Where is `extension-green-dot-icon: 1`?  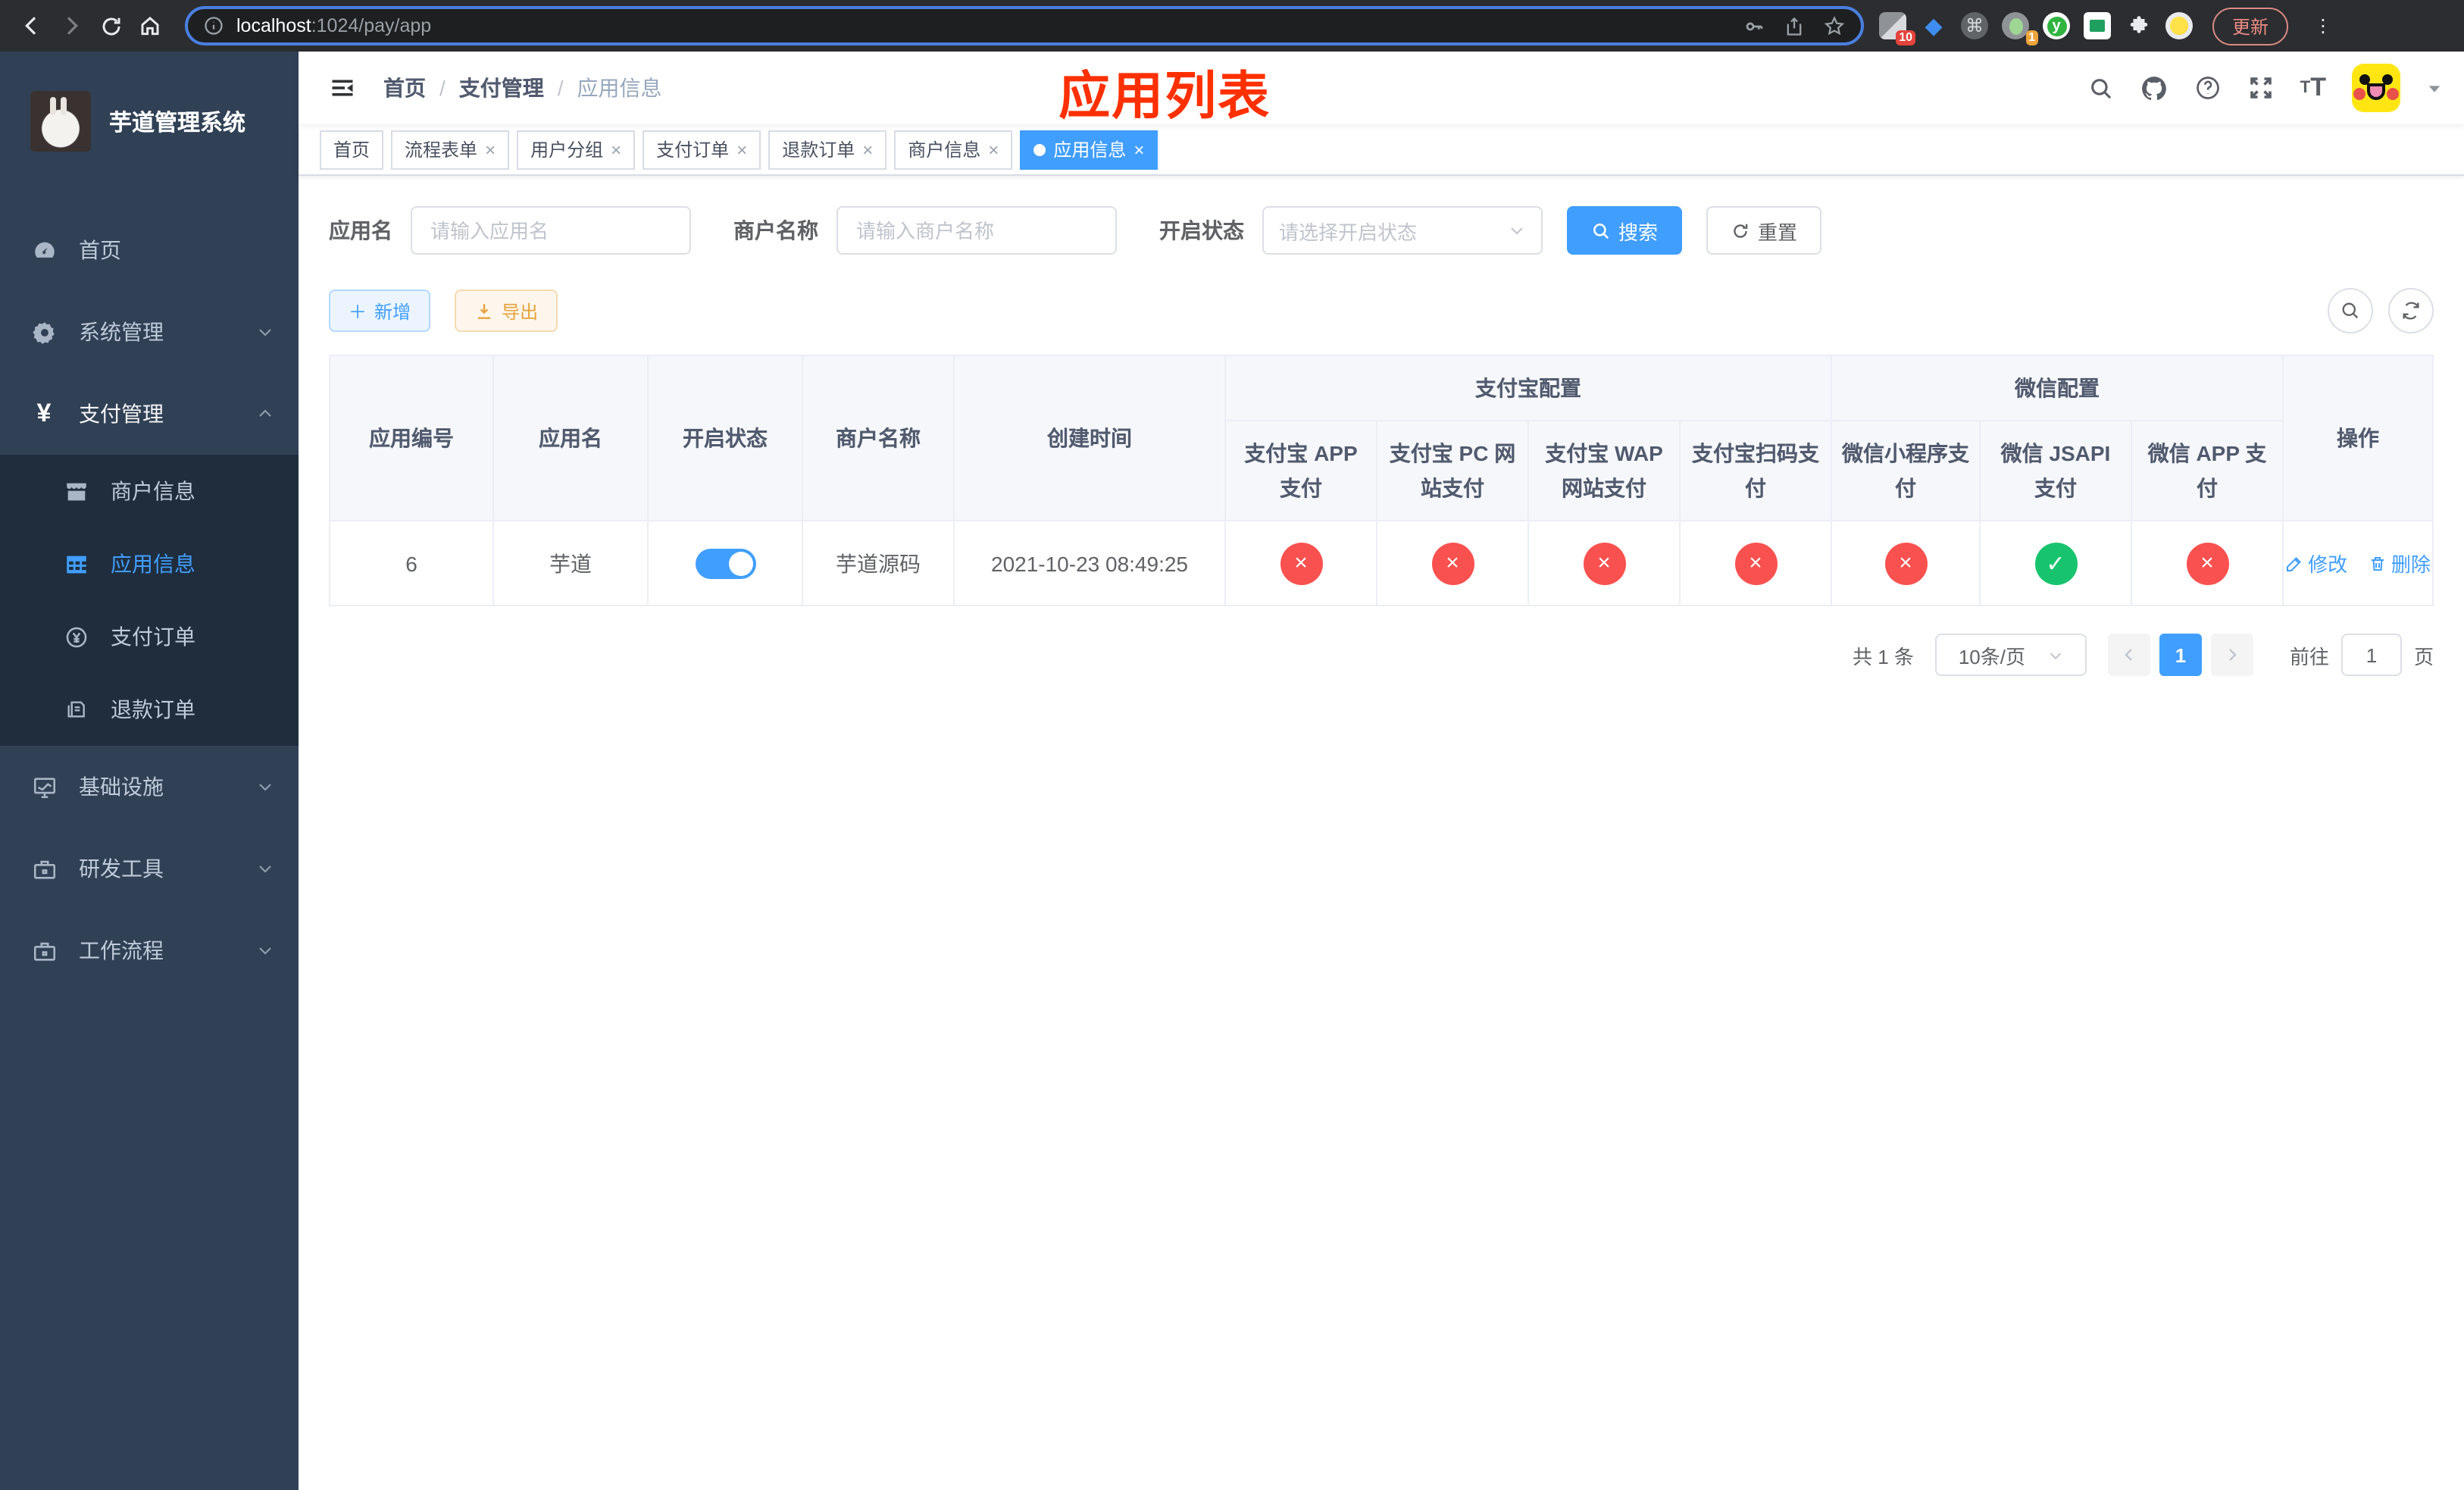 extension-green-dot-icon: 1 is located at coordinates (2020, 28).